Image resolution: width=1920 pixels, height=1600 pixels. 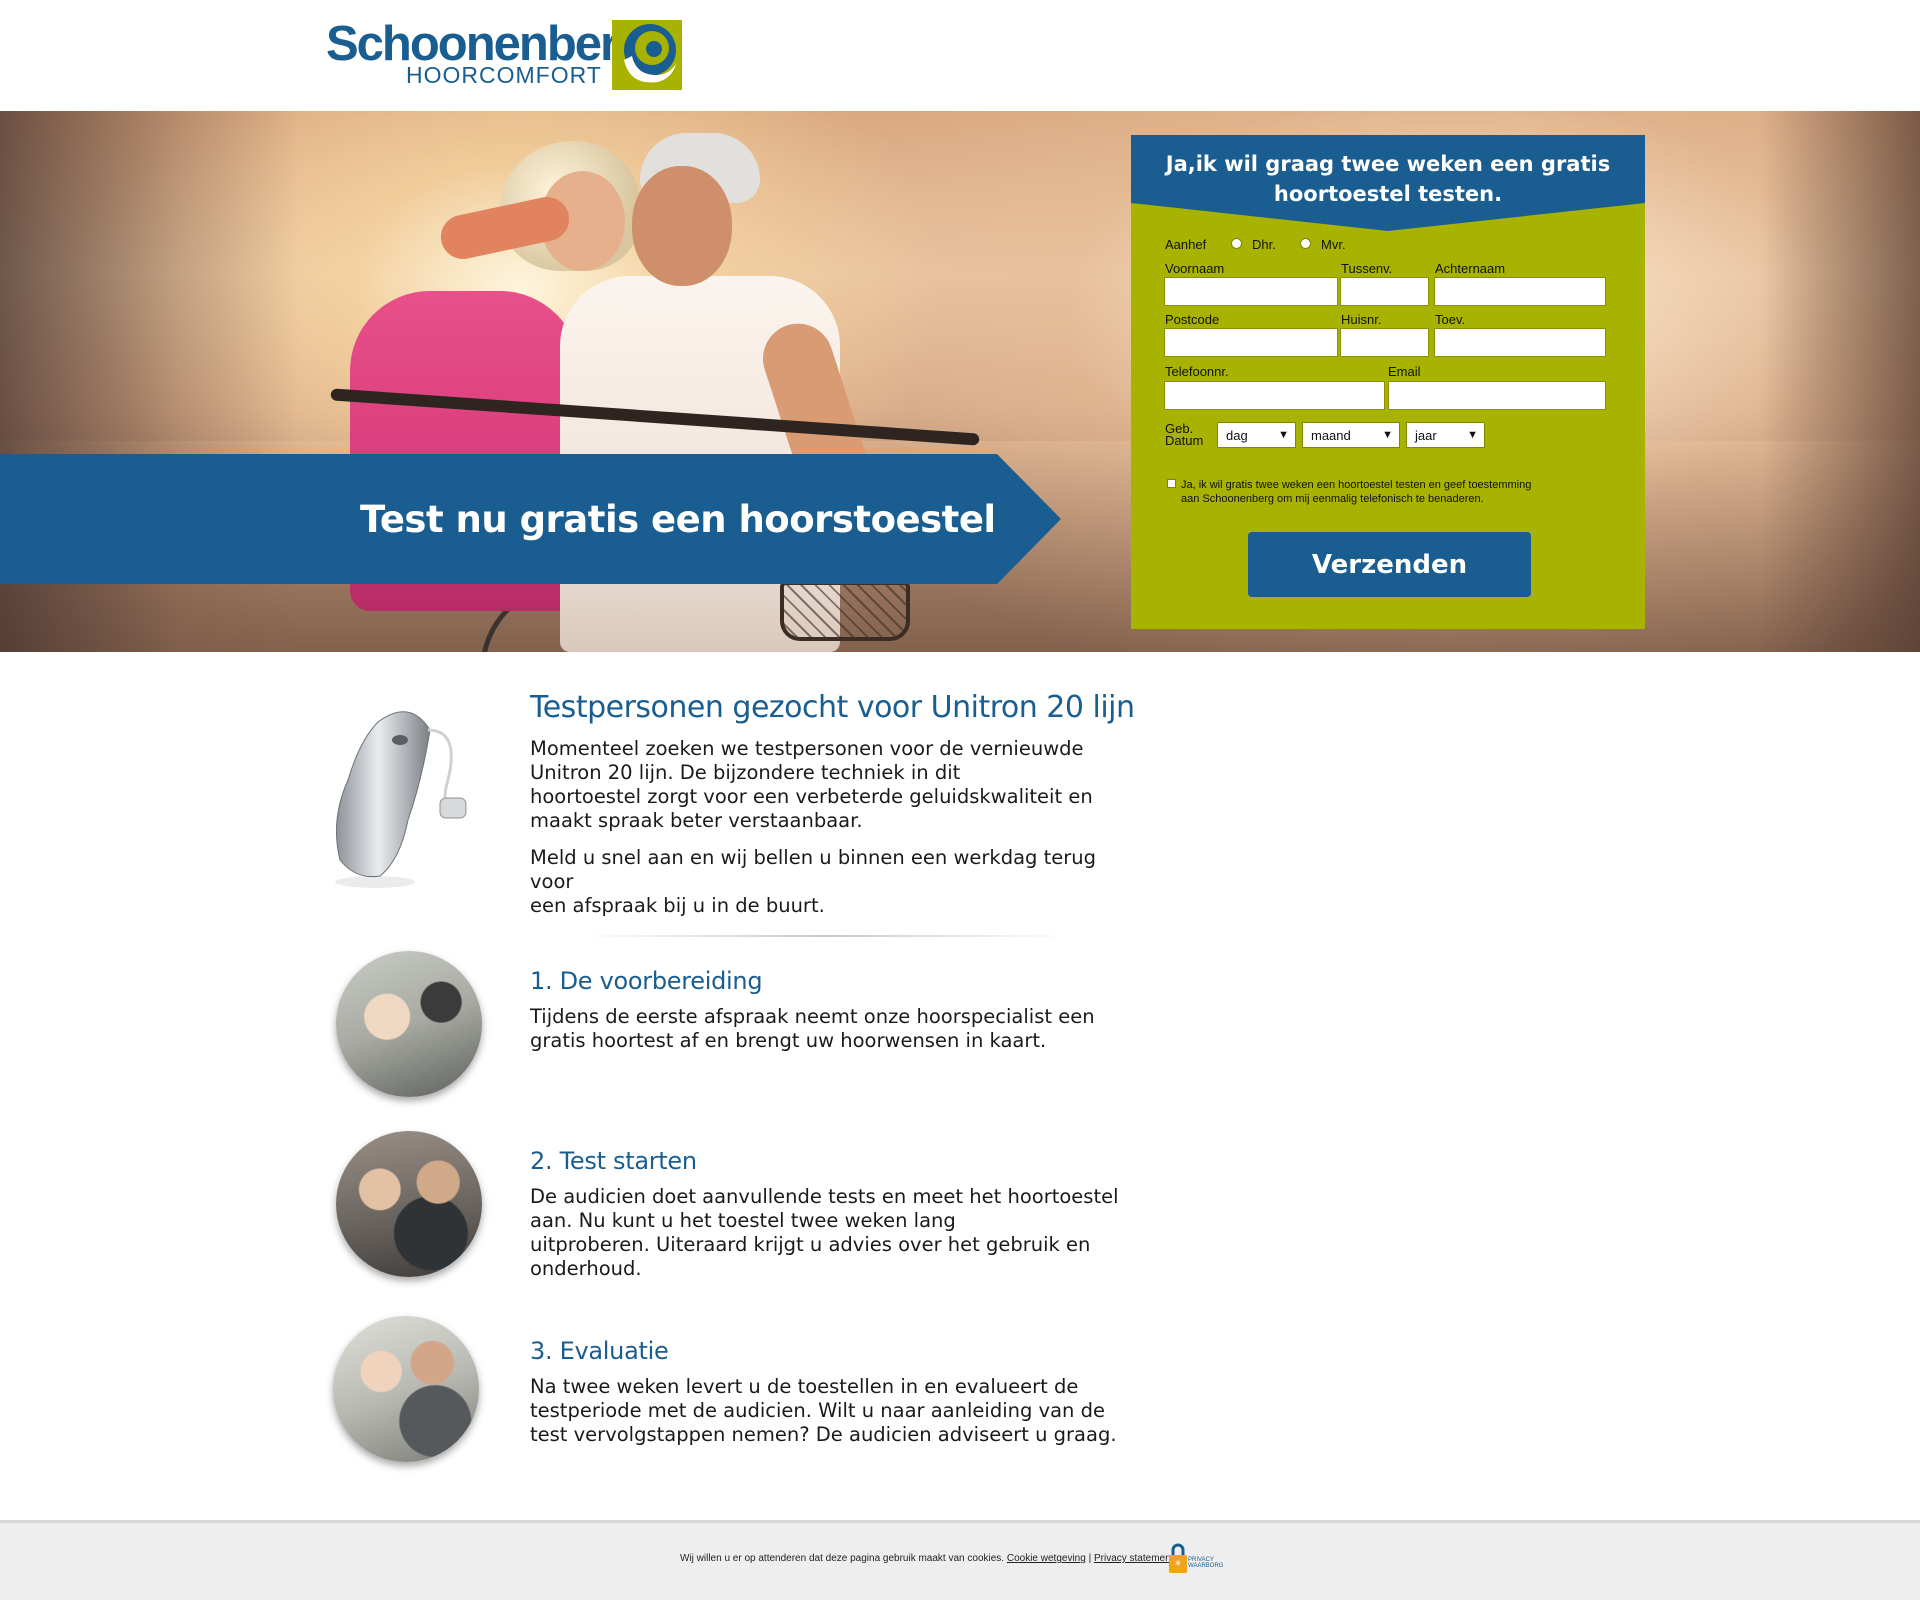 I want to click on last-name-field, so click(x=1520, y=291).